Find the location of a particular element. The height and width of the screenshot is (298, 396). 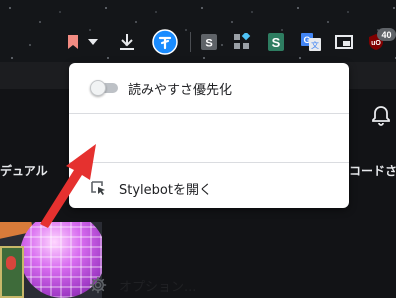

video-thumbnail is located at coordinates (51, 260).